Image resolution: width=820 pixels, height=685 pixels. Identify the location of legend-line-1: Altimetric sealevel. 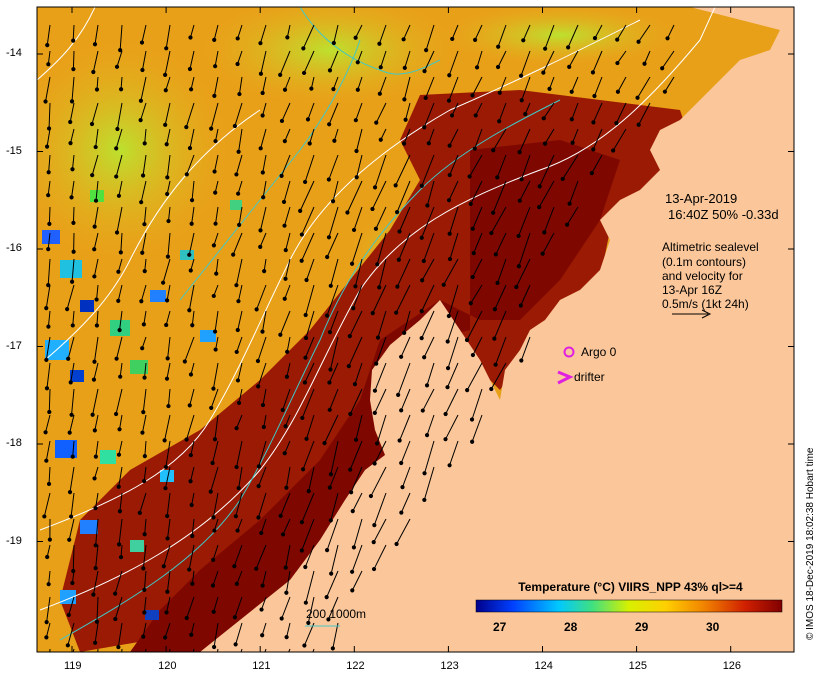
(710, 247).